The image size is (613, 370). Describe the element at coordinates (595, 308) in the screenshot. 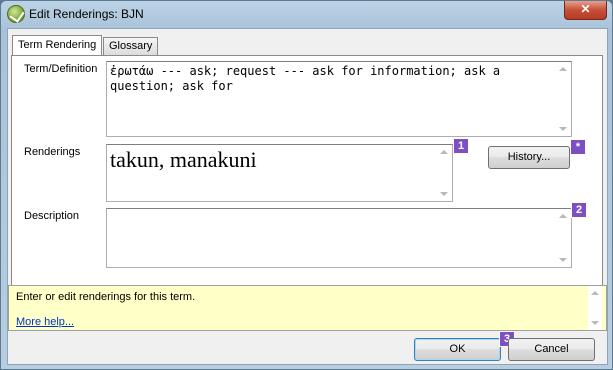

I see `help-scrollbar` at that location.